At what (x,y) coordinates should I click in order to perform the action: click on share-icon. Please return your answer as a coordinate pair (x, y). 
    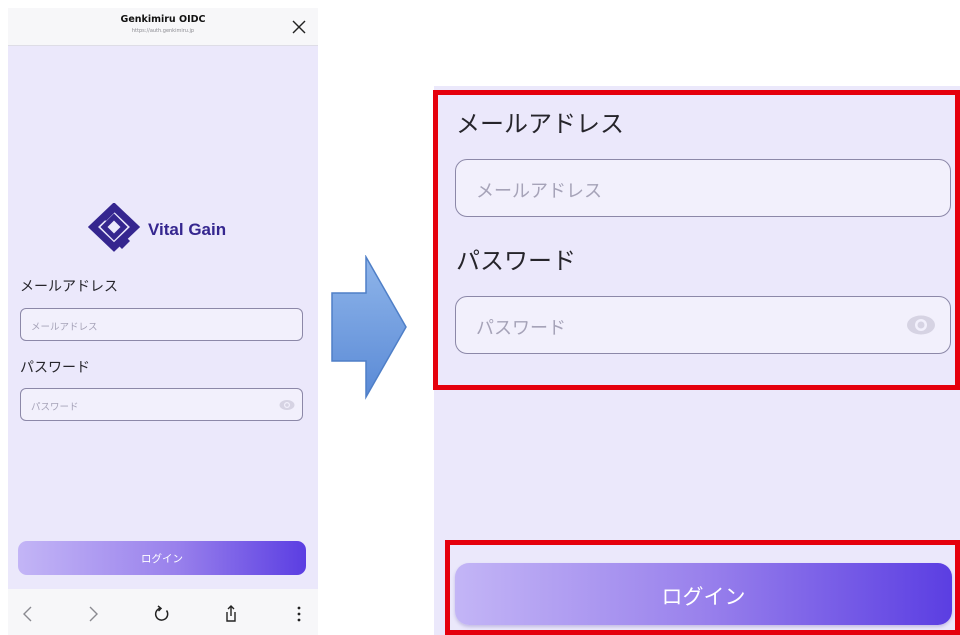
    Looking at the image, I should click on (231, 614).